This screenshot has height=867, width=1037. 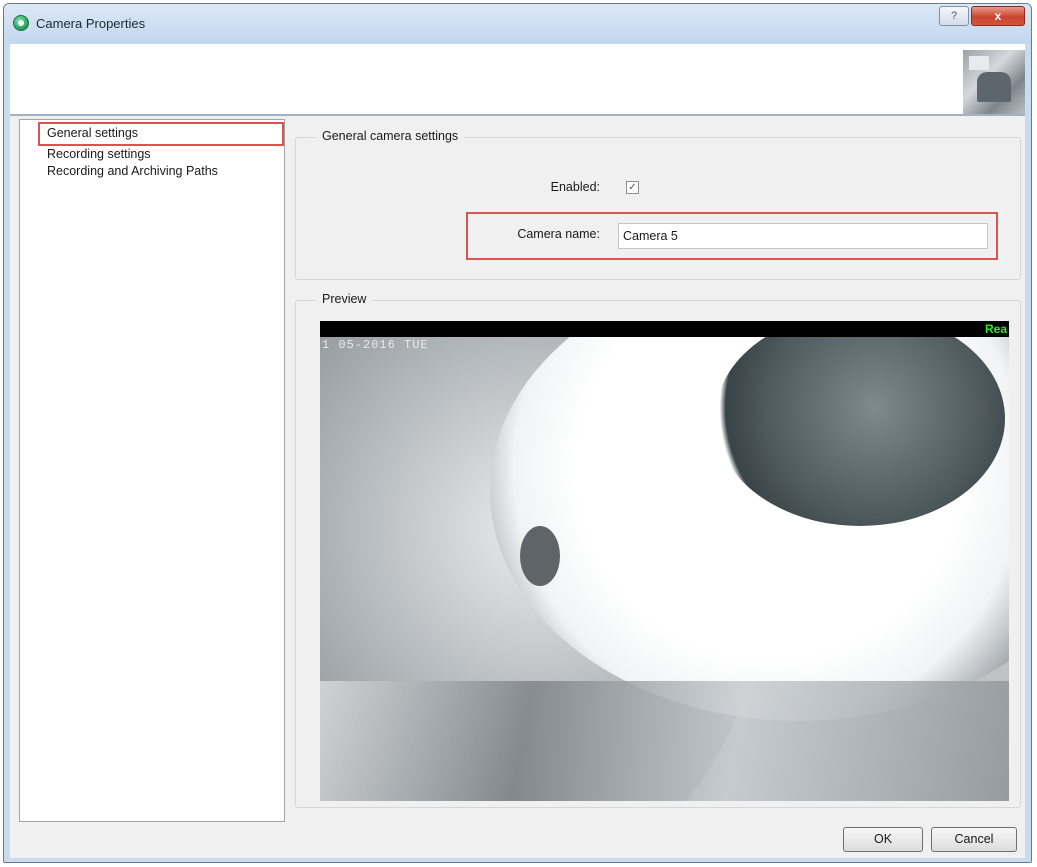 What do you see at coordinates (517, 24) in the screenshot?
I see `title-bar: Camera Properties ? x` at bounding box center [517, 24].